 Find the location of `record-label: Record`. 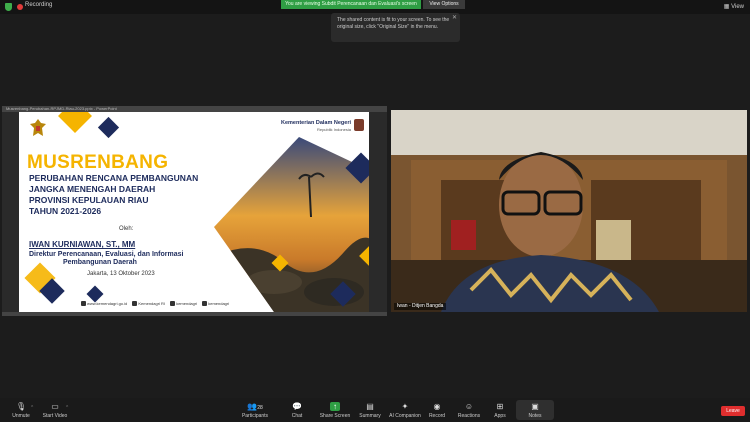

record-label: Record is located at coordinates (437, 416).